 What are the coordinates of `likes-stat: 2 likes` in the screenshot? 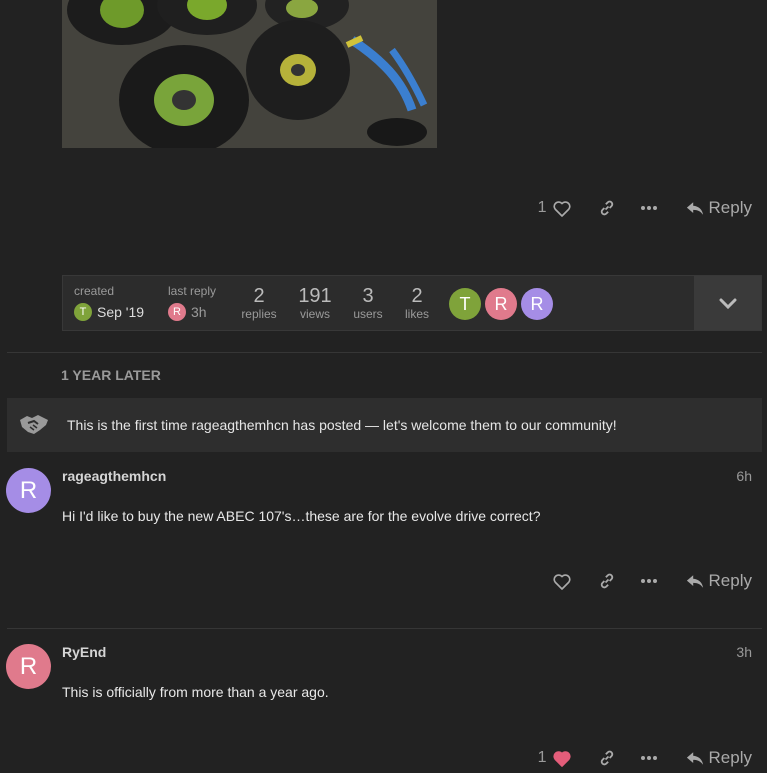 It's located at (417, 303).